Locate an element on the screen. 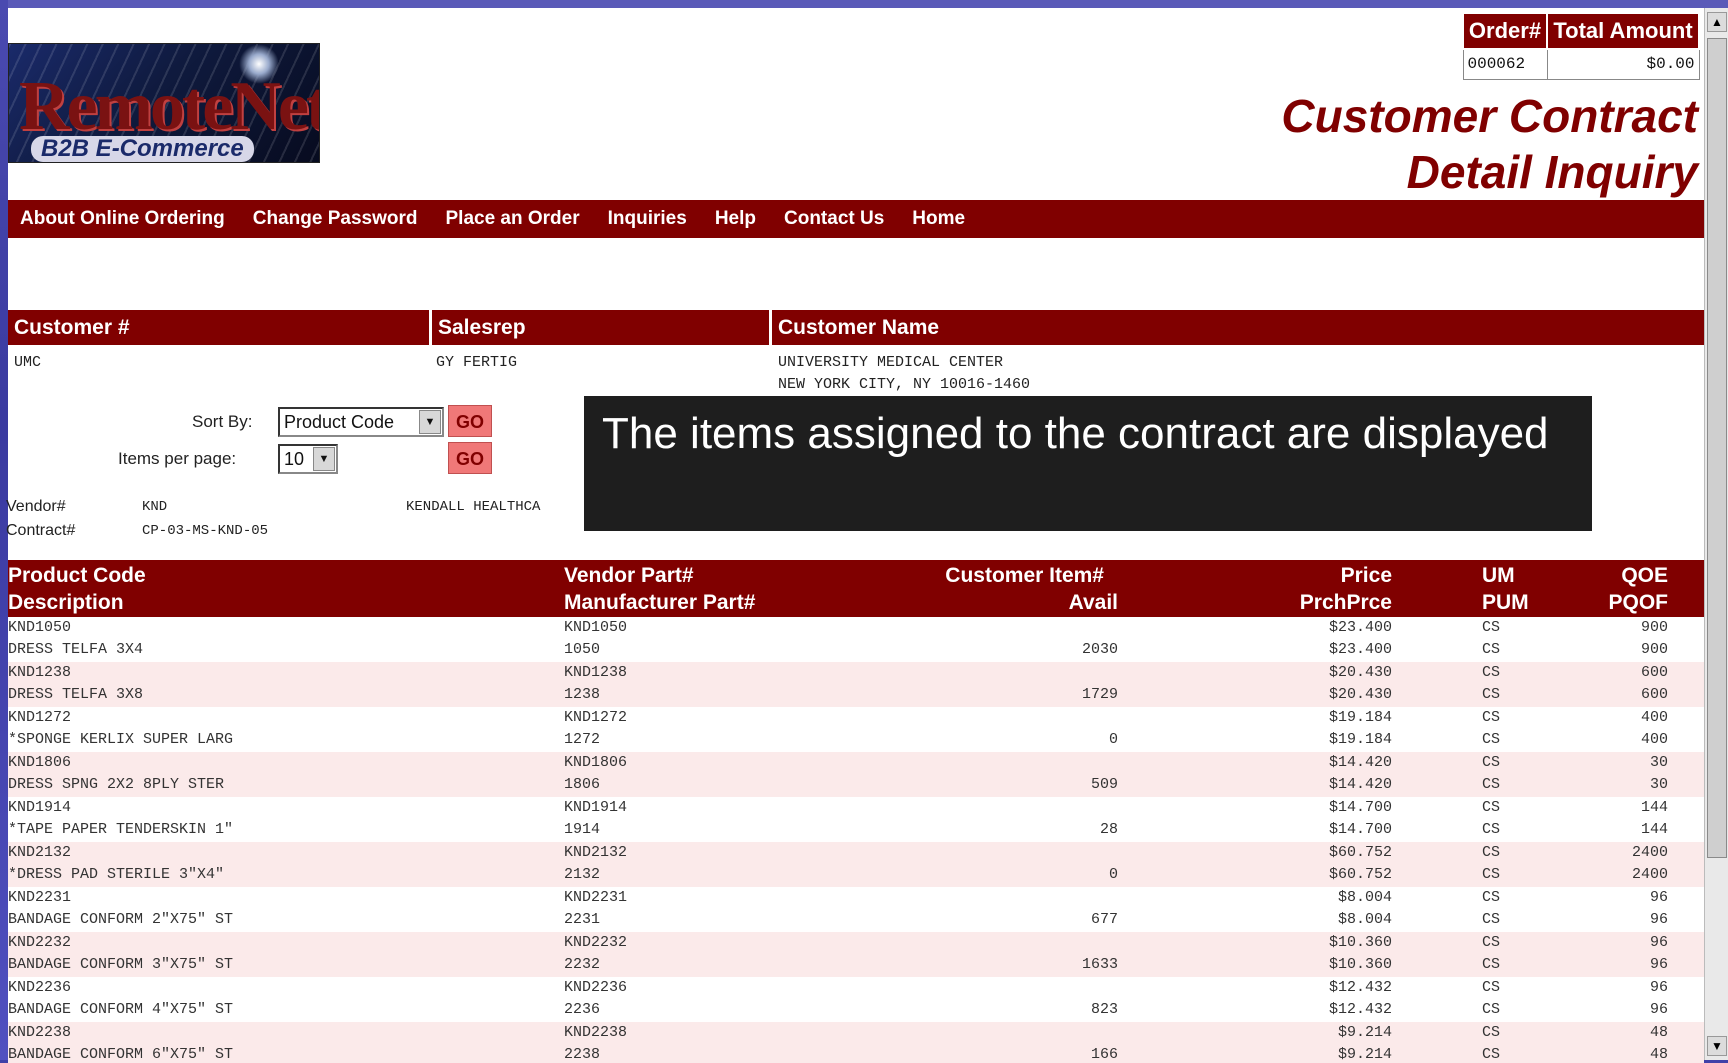 The width and height of the screenshot is (1728, 1063). col-product-code: Product Code is located at coordinates (77, 575).